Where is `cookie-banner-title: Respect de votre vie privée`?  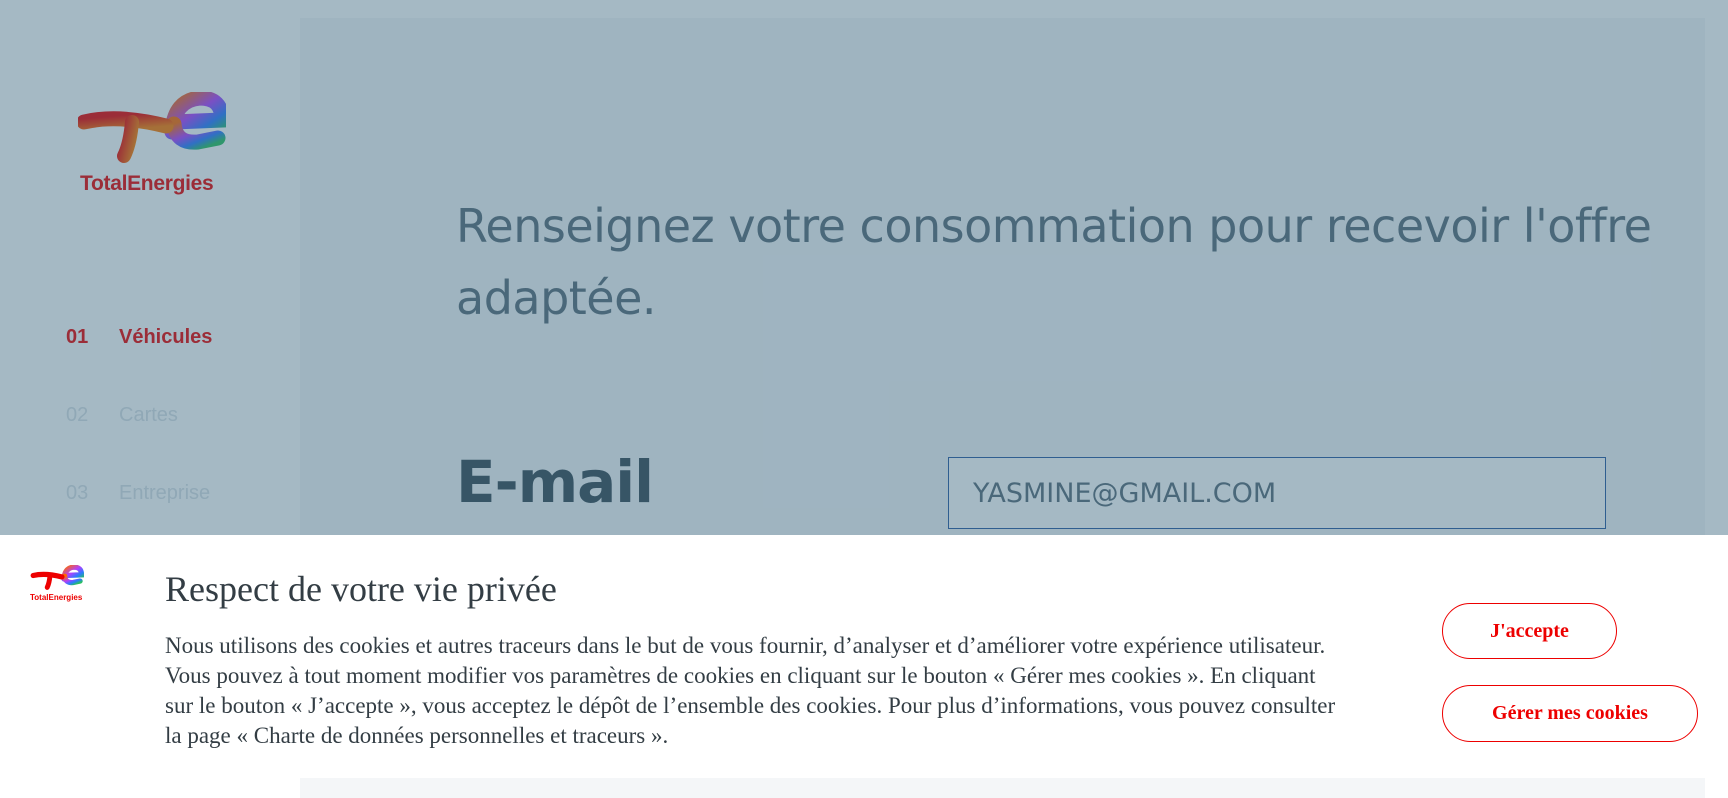 cookie-banner-title: Respect de votre vie privée is located at coordinates (361, 589).